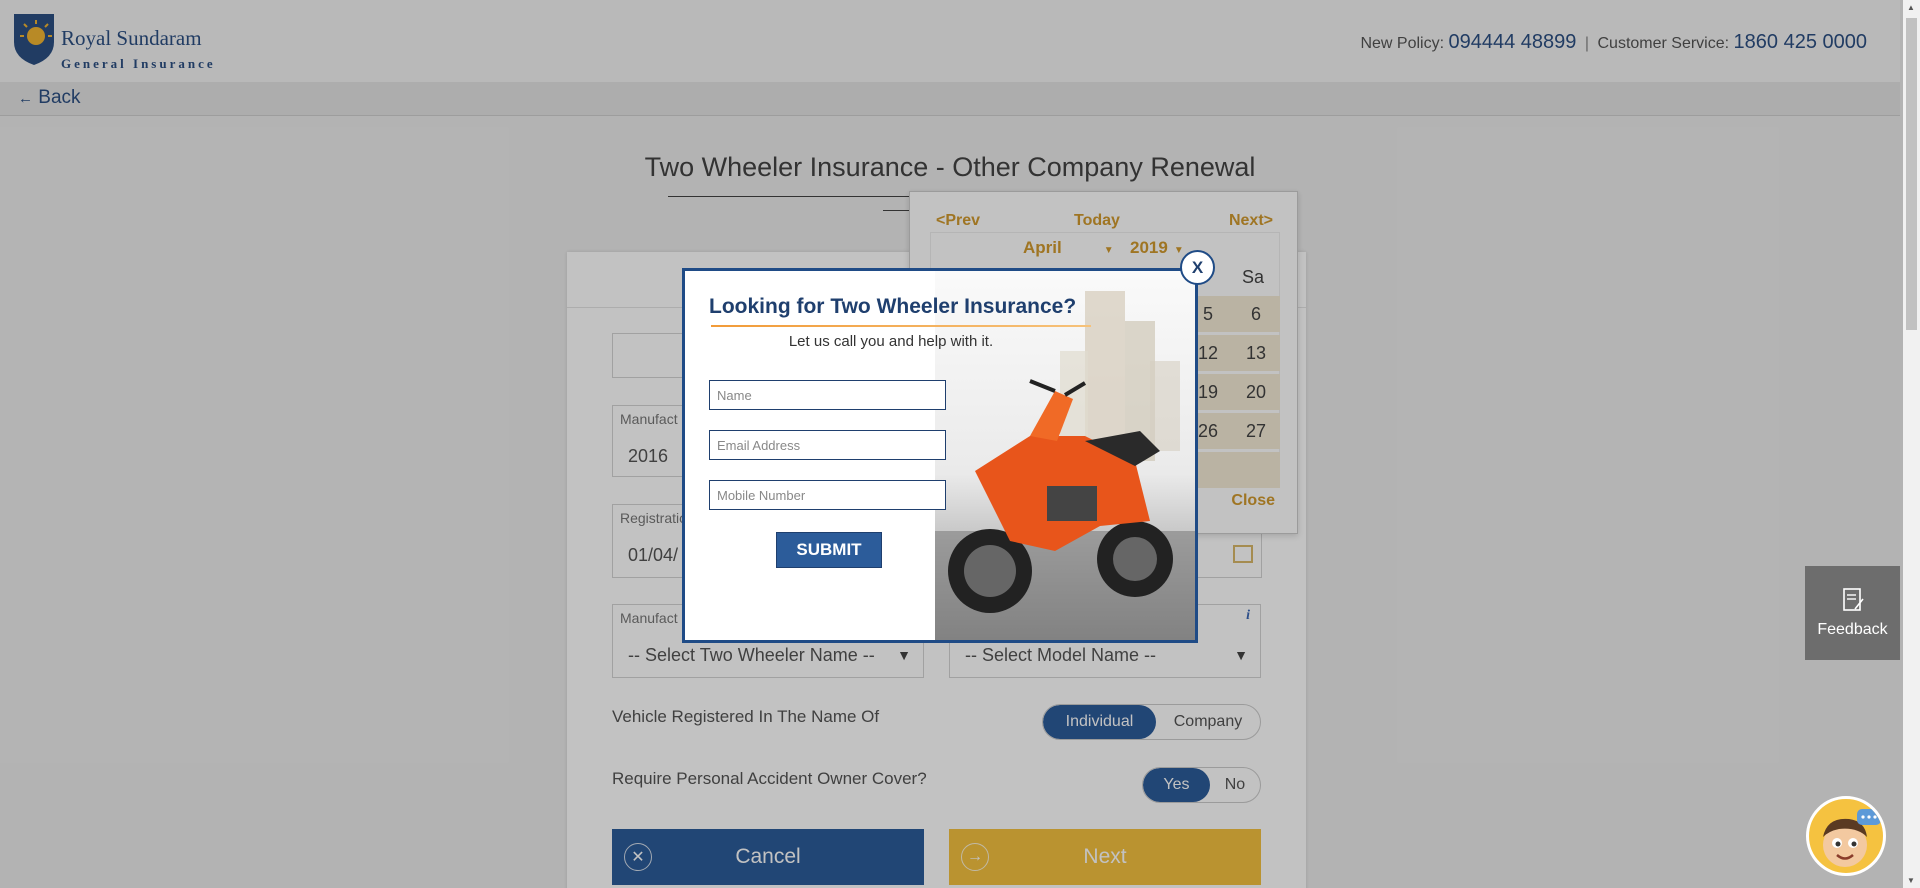 The width and height of the screenshot is (1920, 888). Describe the element at coordinates (827, 395) in the screenshot. I see `name-input` at that location.